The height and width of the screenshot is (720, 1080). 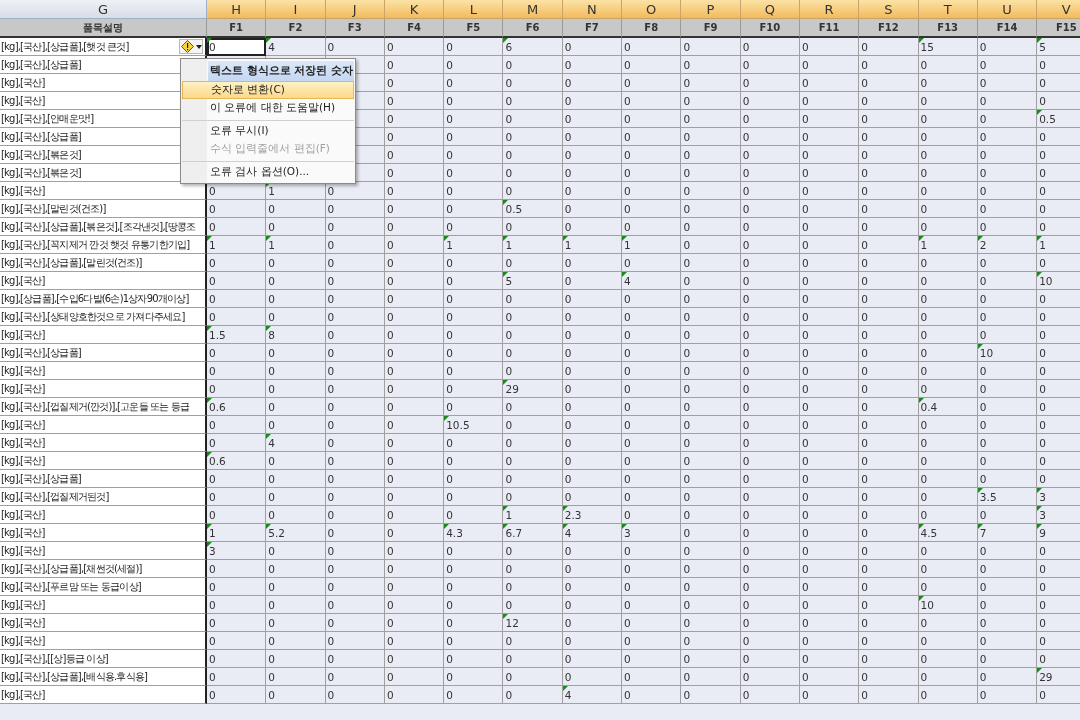 I want to click on column-header: R, so click(x=829, y=9).